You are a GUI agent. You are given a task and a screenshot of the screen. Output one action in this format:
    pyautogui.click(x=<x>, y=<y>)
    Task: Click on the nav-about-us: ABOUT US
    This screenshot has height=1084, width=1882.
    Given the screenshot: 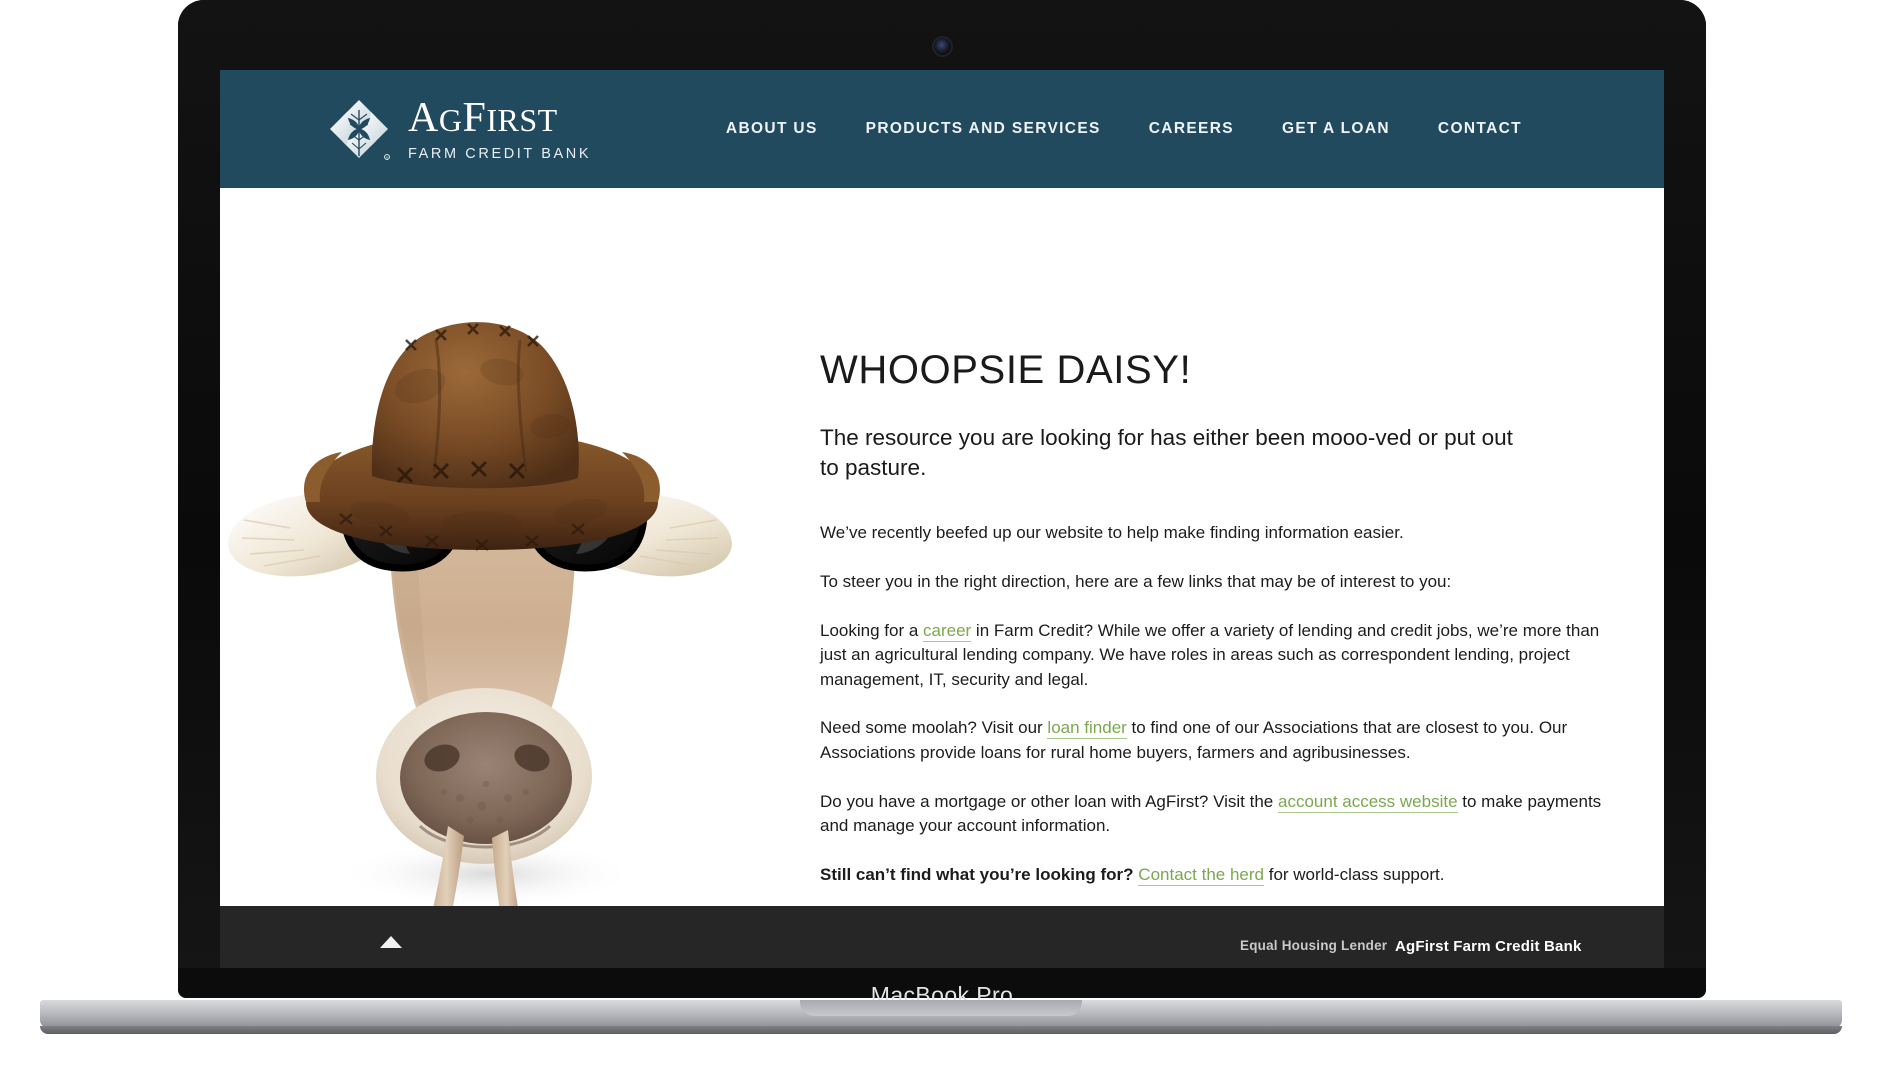 What is the action you would take?
    pyautogui.click(x=772, y=129)
    